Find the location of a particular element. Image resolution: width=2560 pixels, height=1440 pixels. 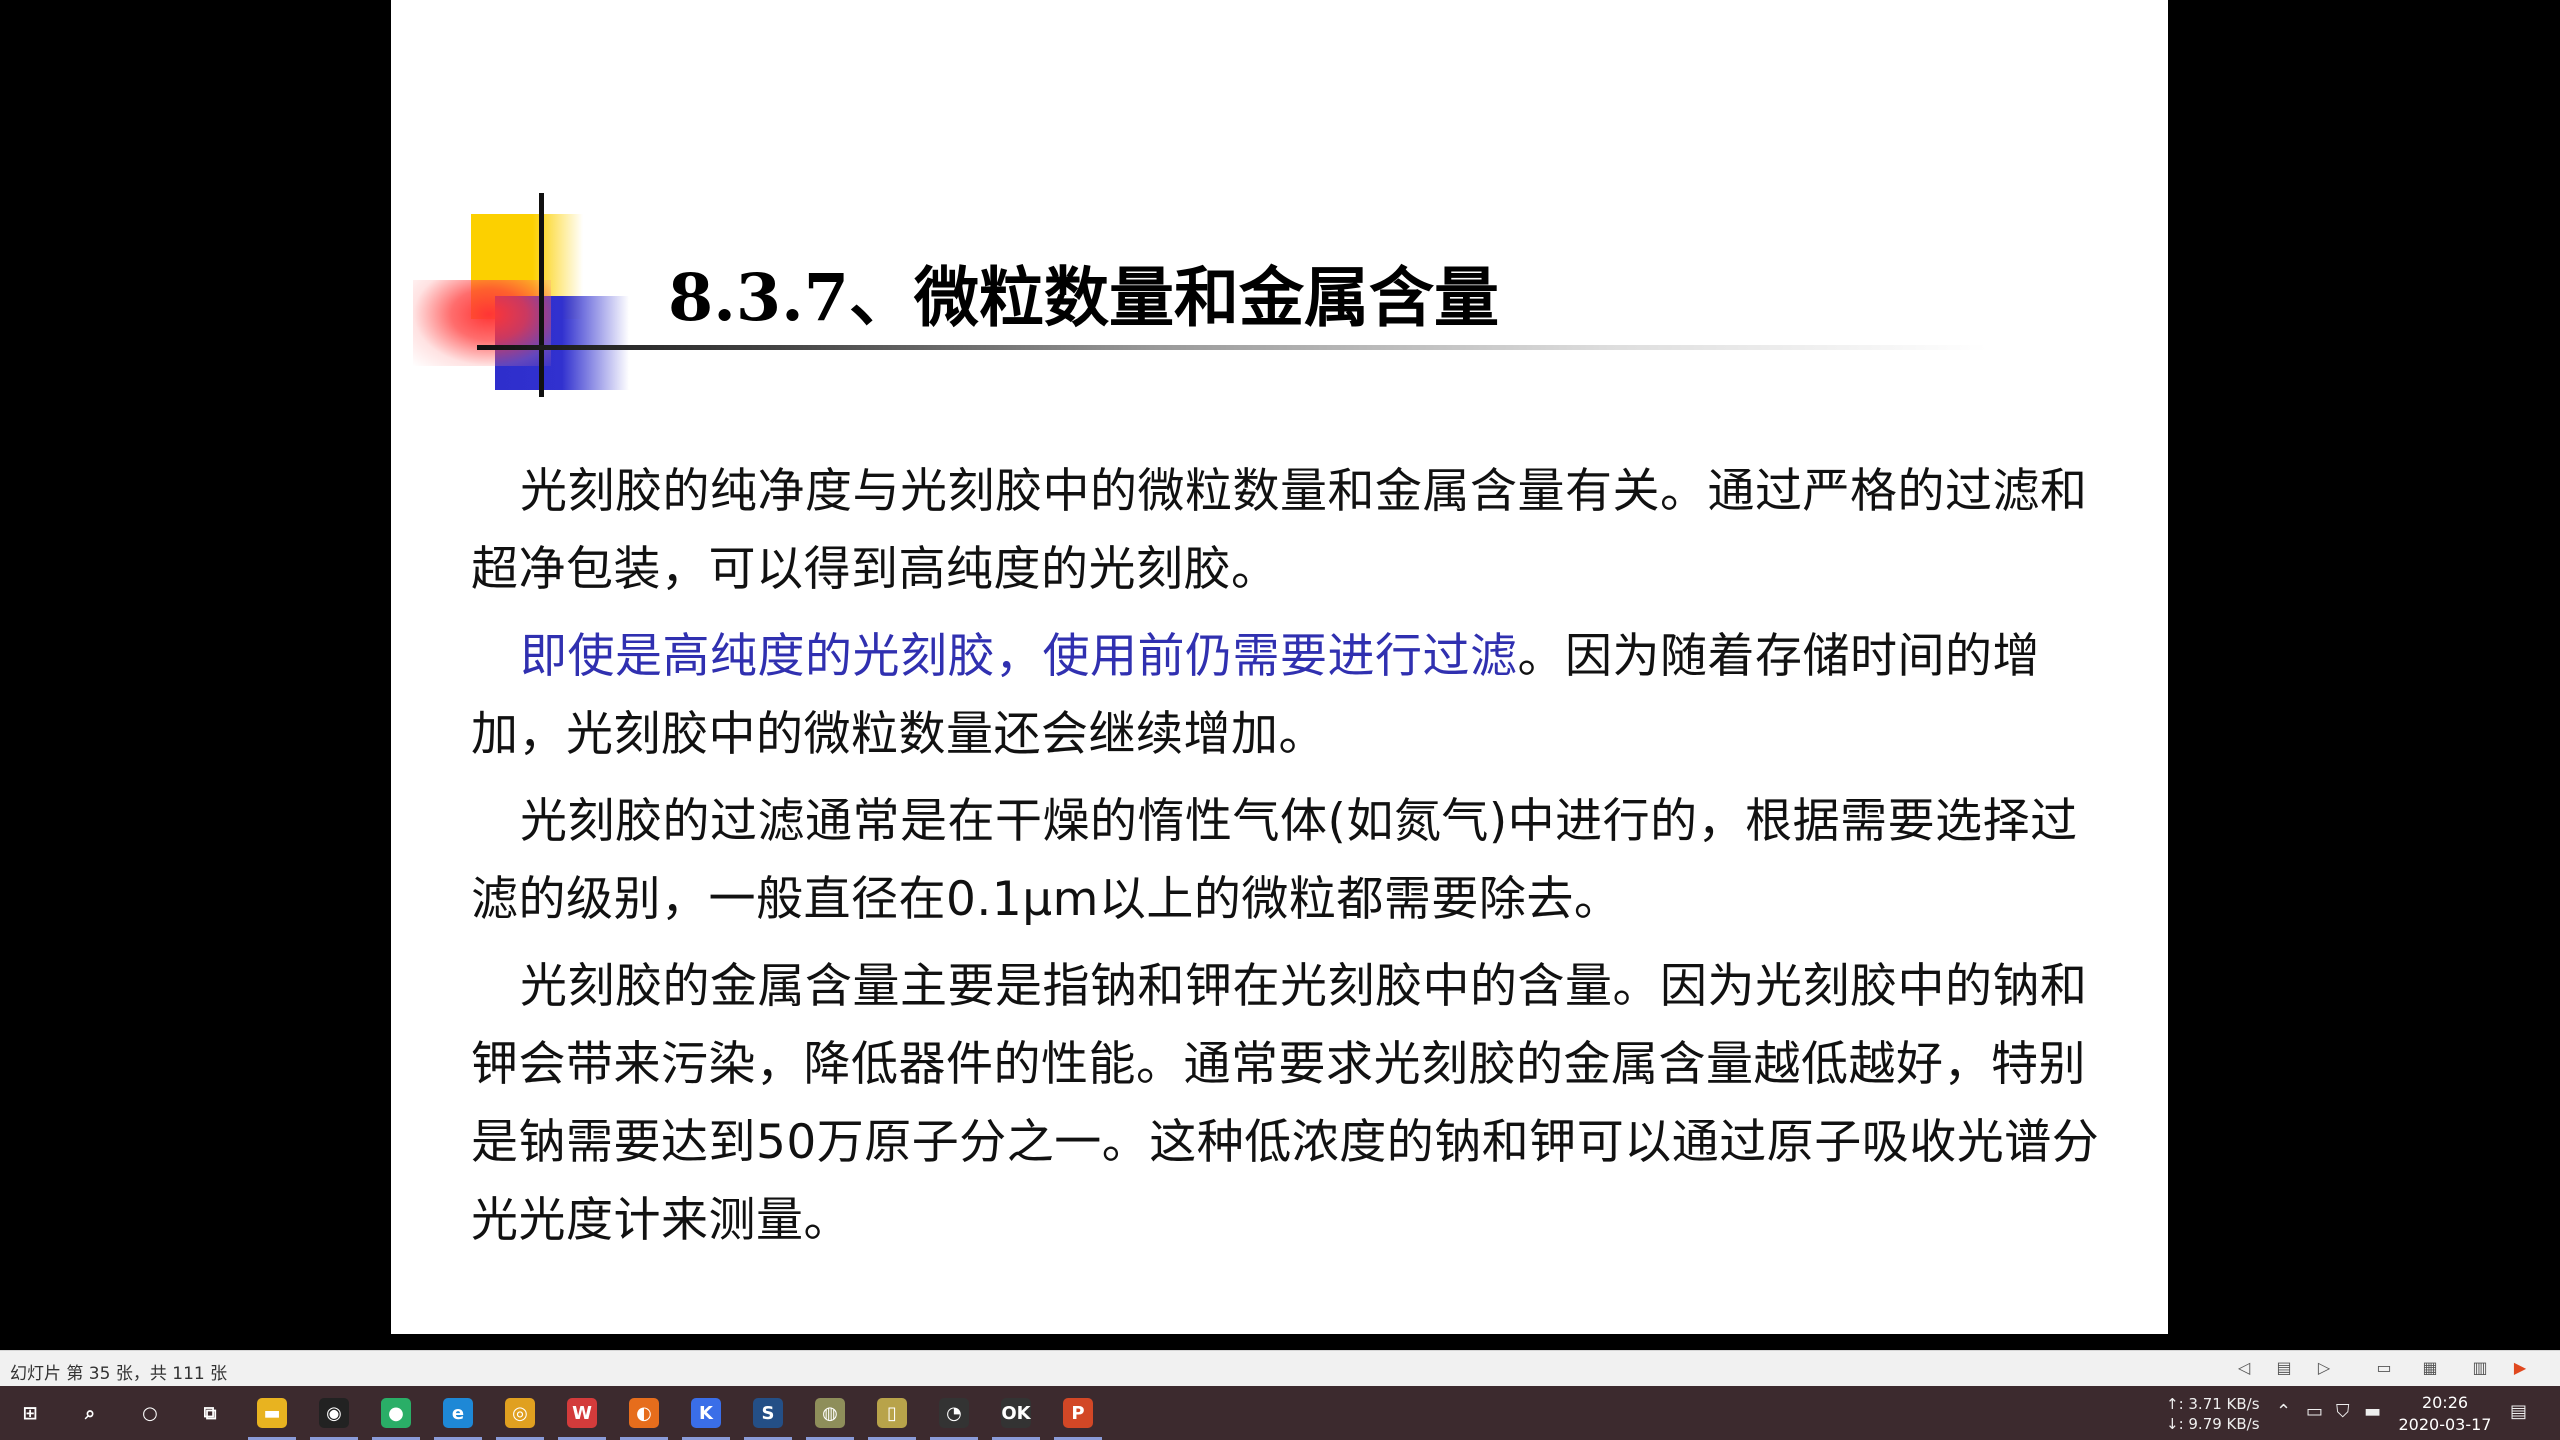

file-explorer-icon: ▬ is located at coordinates (272, 1413).